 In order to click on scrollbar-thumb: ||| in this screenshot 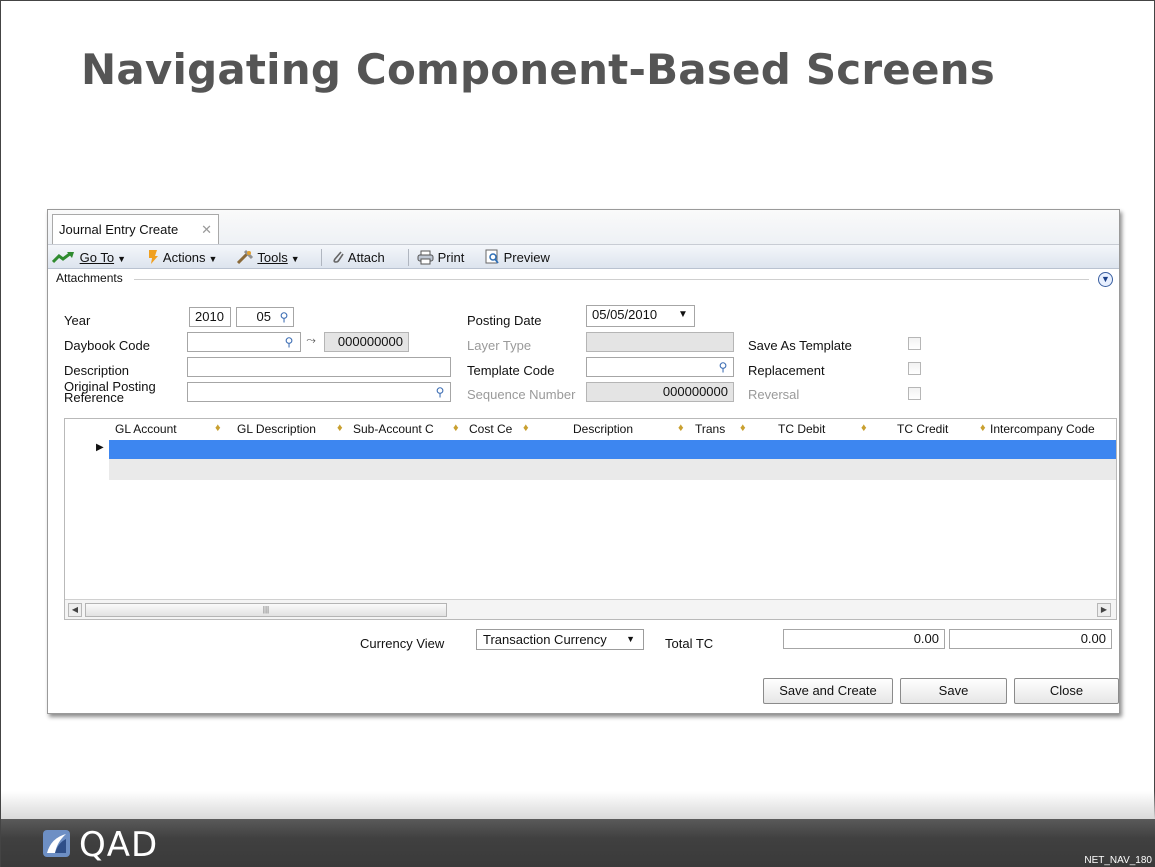, I will do `click(266, 610)`.